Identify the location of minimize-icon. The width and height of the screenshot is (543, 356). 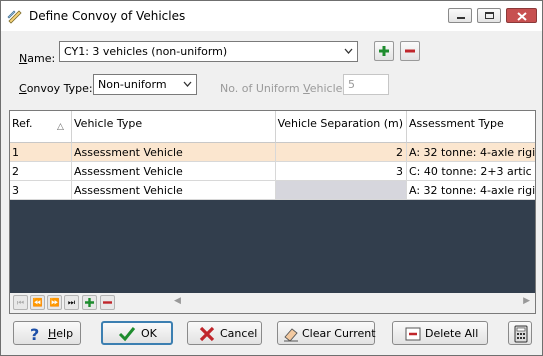
(461, 18).